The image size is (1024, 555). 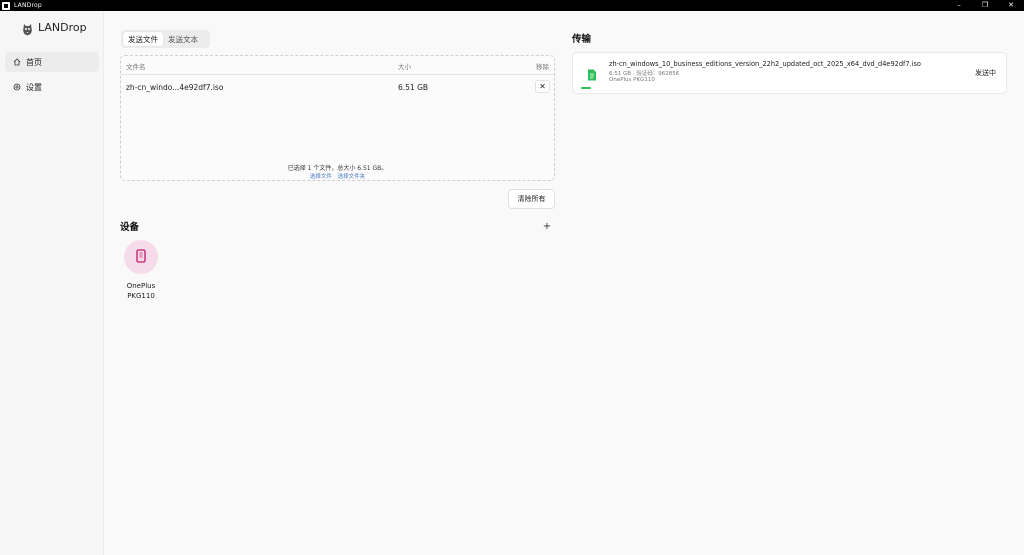 I want to click on tab-send-files: 发送文件, so click(x=143, y=39).